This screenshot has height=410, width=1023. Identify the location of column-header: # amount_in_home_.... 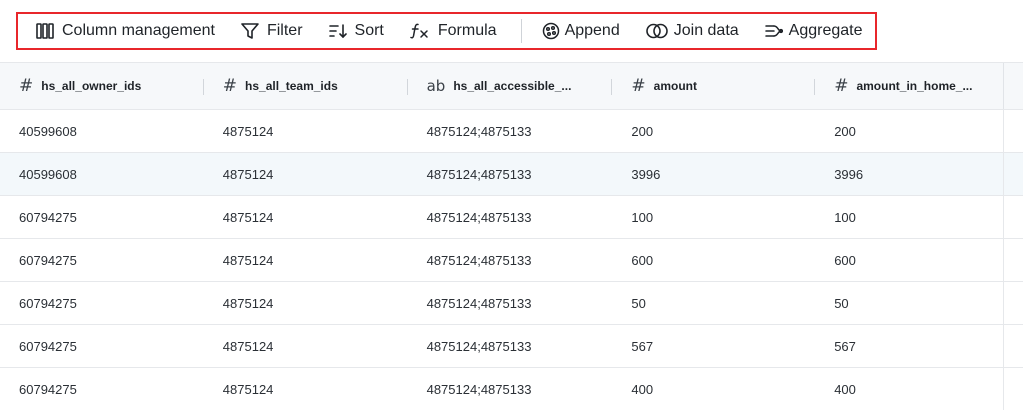
(909, 86).